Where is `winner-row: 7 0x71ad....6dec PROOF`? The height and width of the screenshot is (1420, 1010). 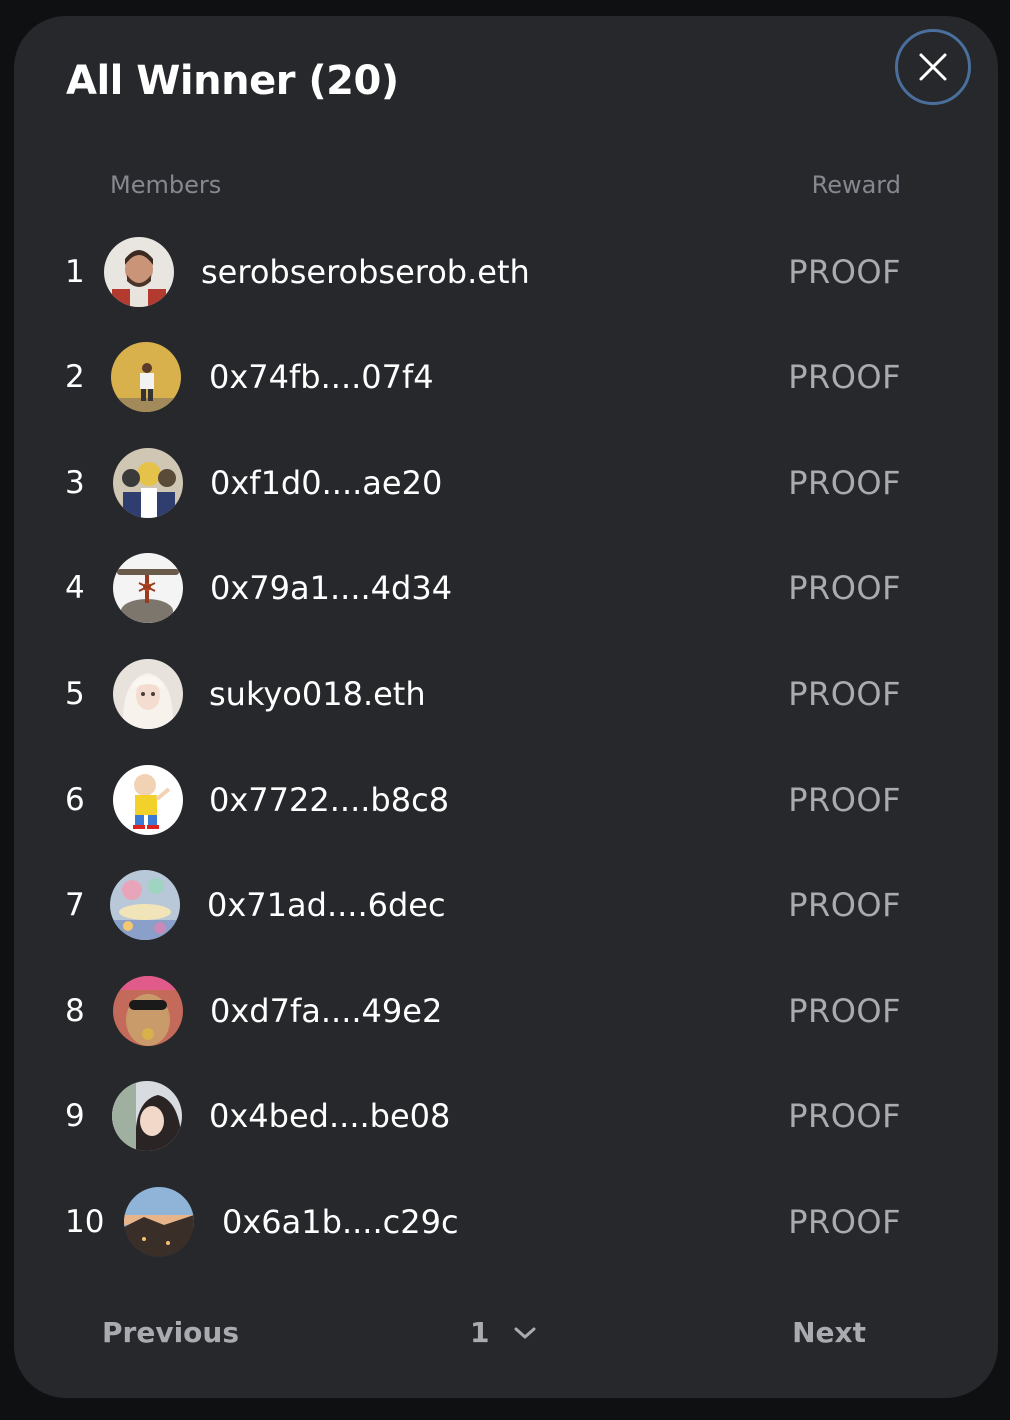 winner-row: 7 0x71ad....6dec PROOF is located at coordinates (506, 905).